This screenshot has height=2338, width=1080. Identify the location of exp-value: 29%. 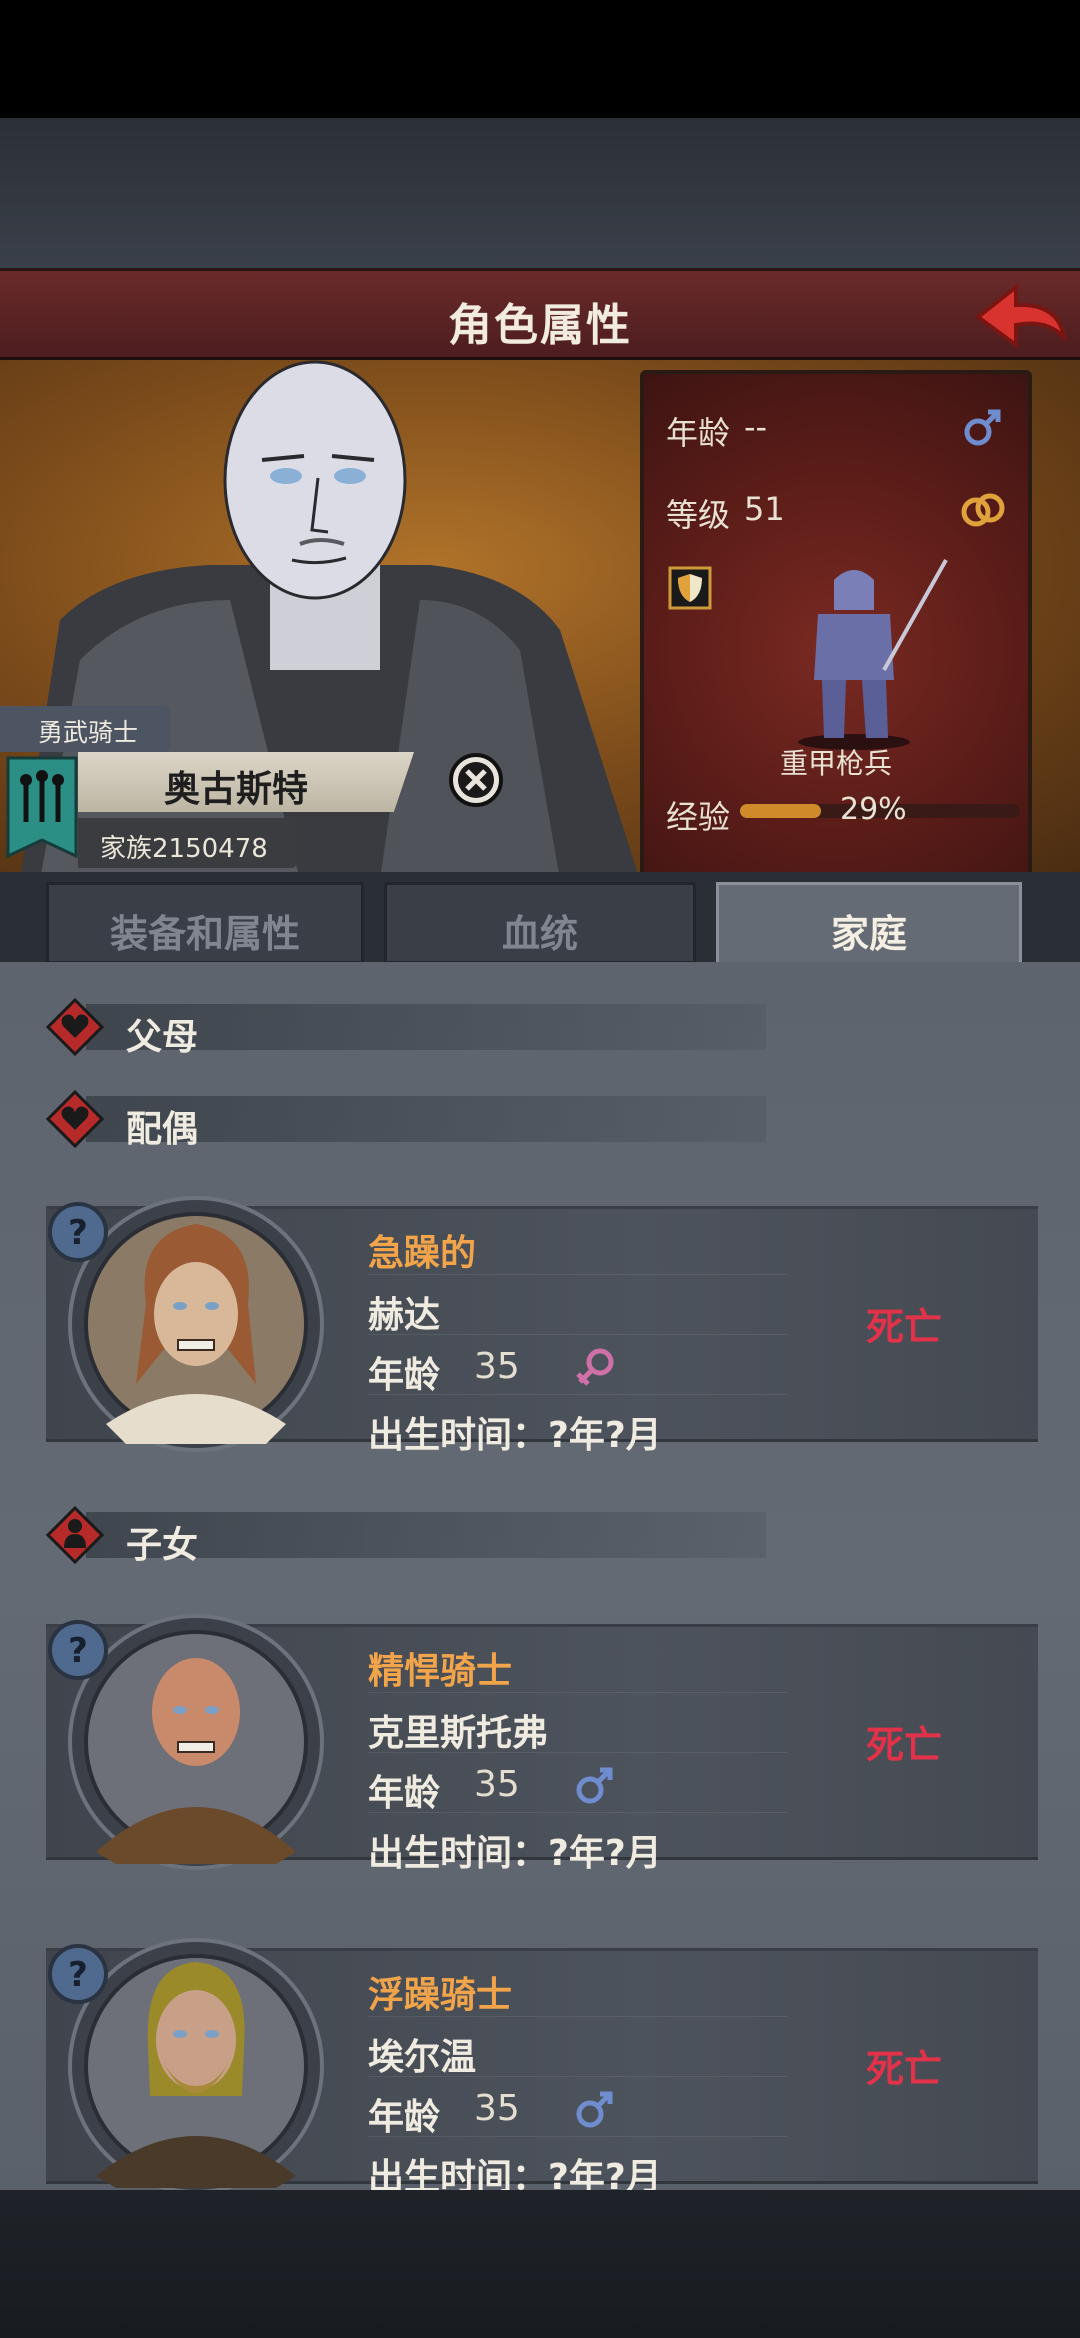
(873, 809).